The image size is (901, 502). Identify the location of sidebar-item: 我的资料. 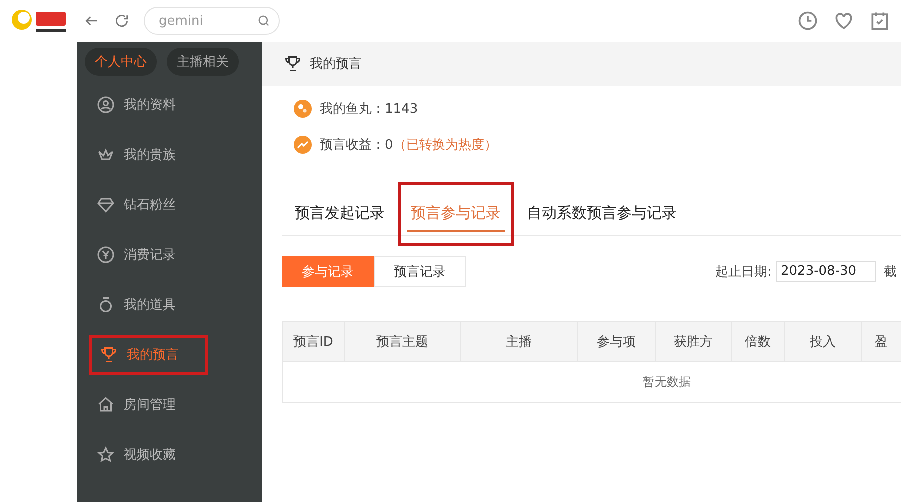
(149, 105).